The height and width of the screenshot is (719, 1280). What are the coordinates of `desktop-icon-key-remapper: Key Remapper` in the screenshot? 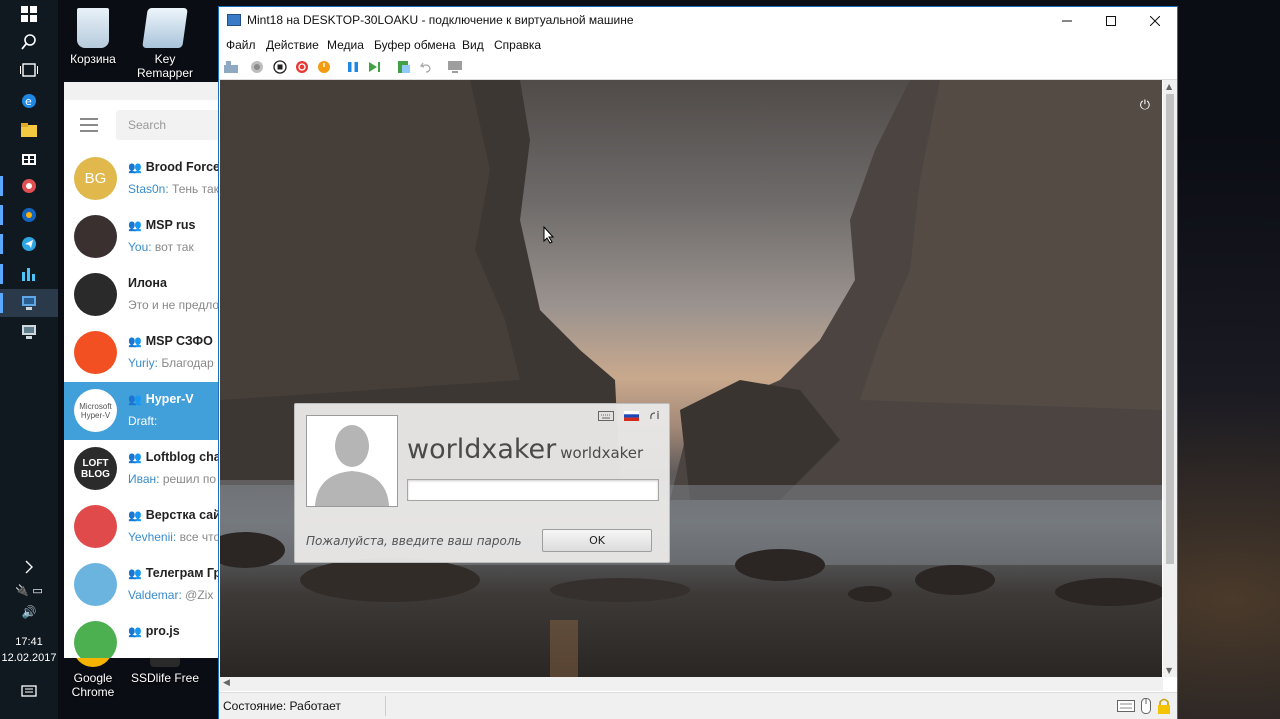 It's located at (165, 44).